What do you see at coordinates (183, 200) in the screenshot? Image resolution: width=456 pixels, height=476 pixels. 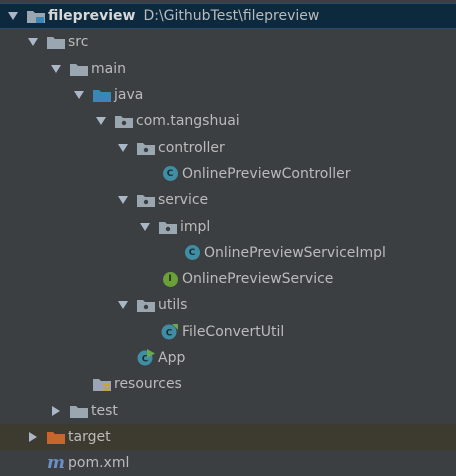 I see `package-label: service` at bounding box center [183, 200].